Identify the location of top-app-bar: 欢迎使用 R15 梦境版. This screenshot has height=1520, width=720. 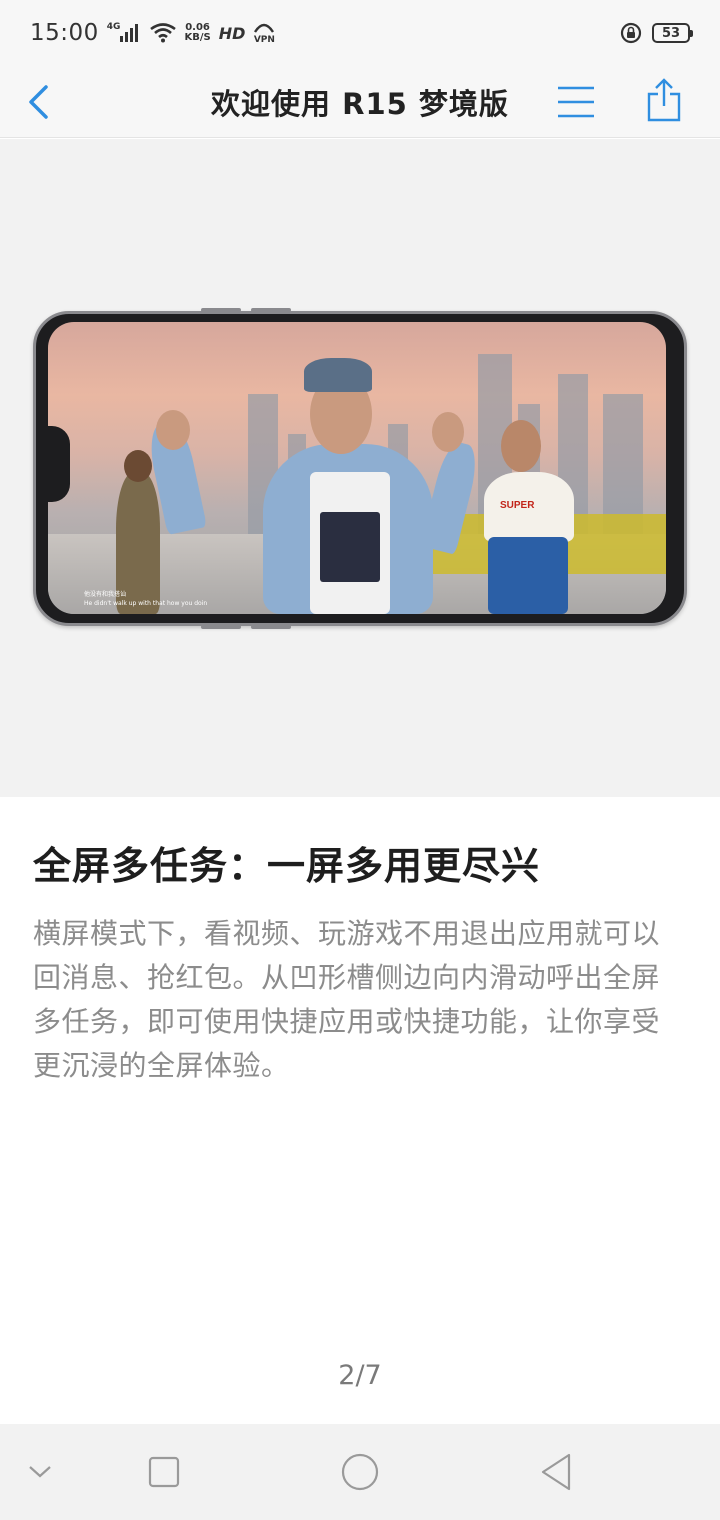
(360, 102).